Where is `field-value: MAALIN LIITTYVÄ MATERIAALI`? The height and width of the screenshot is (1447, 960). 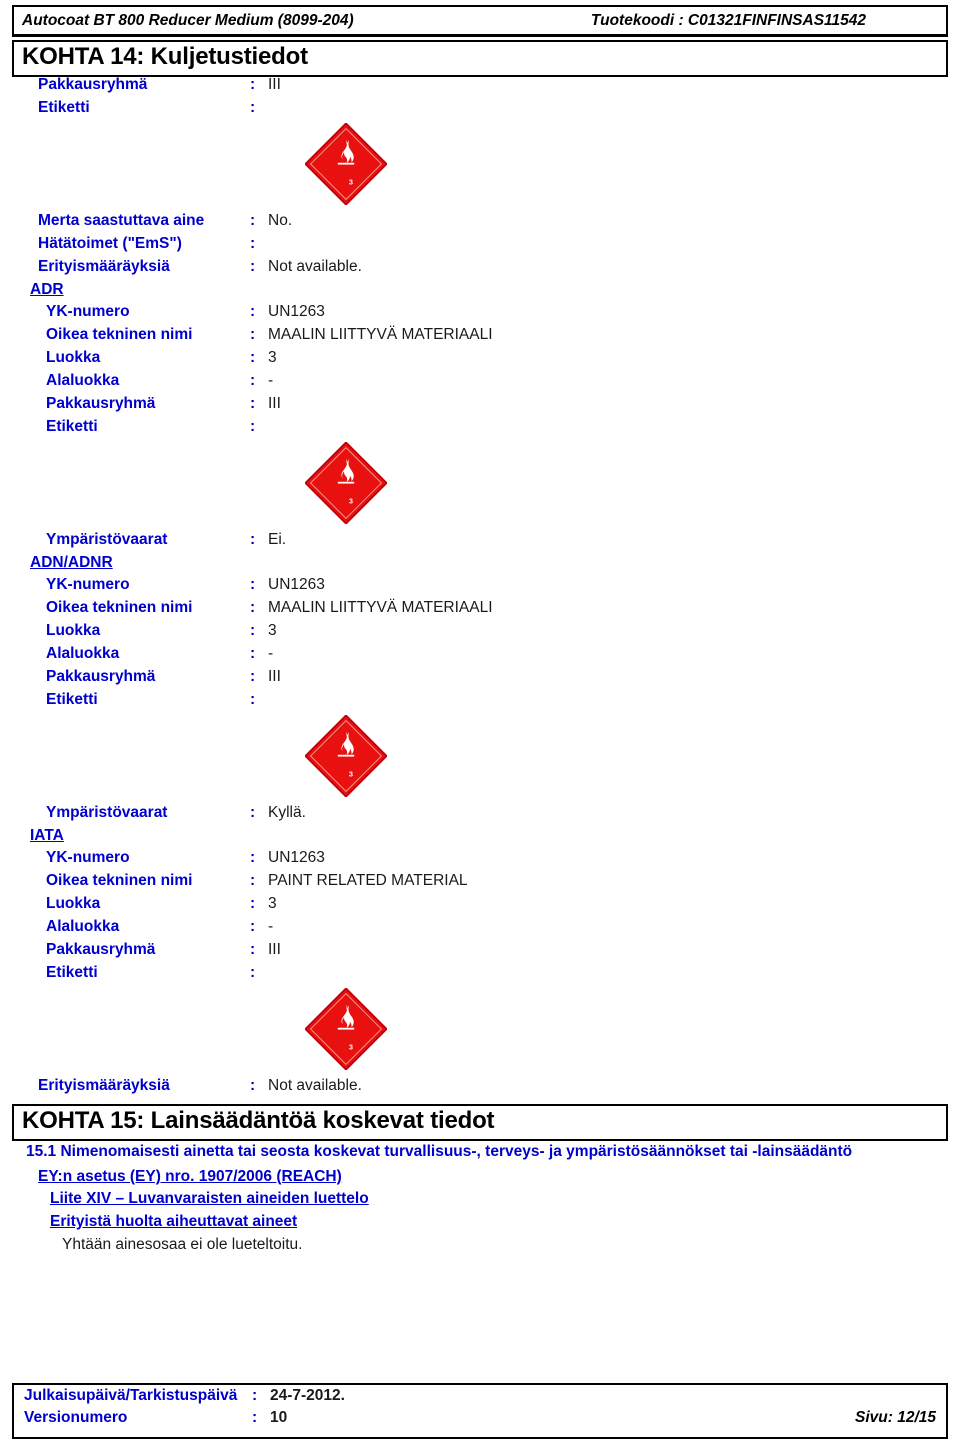
field-value: MAALIN LIITTYVÄ MATERIAALI is located at coordinates (380, 334).